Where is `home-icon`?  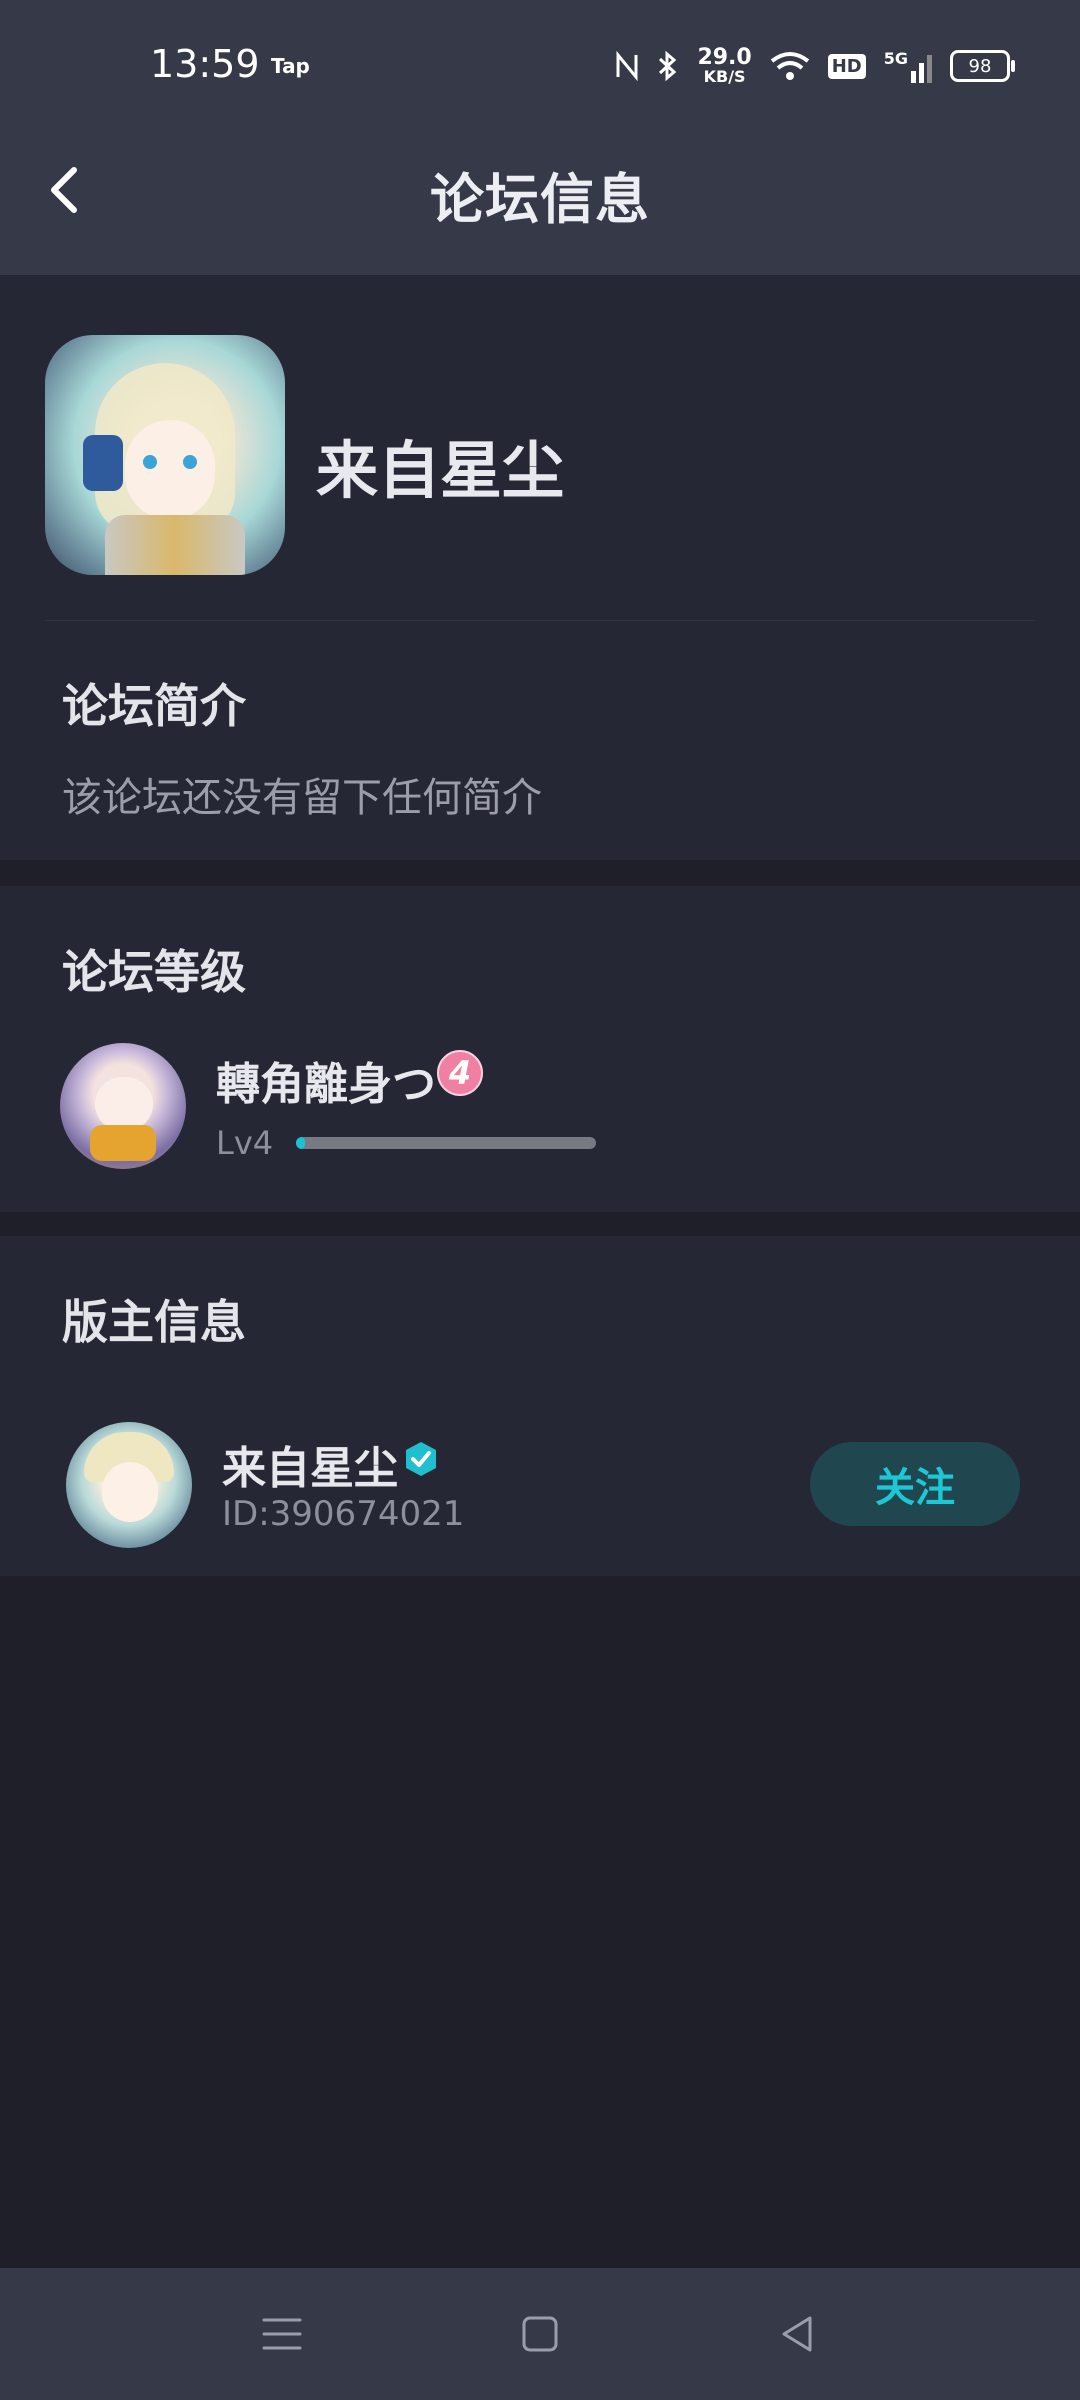 home-icon is located at coordinates (540, 2334).